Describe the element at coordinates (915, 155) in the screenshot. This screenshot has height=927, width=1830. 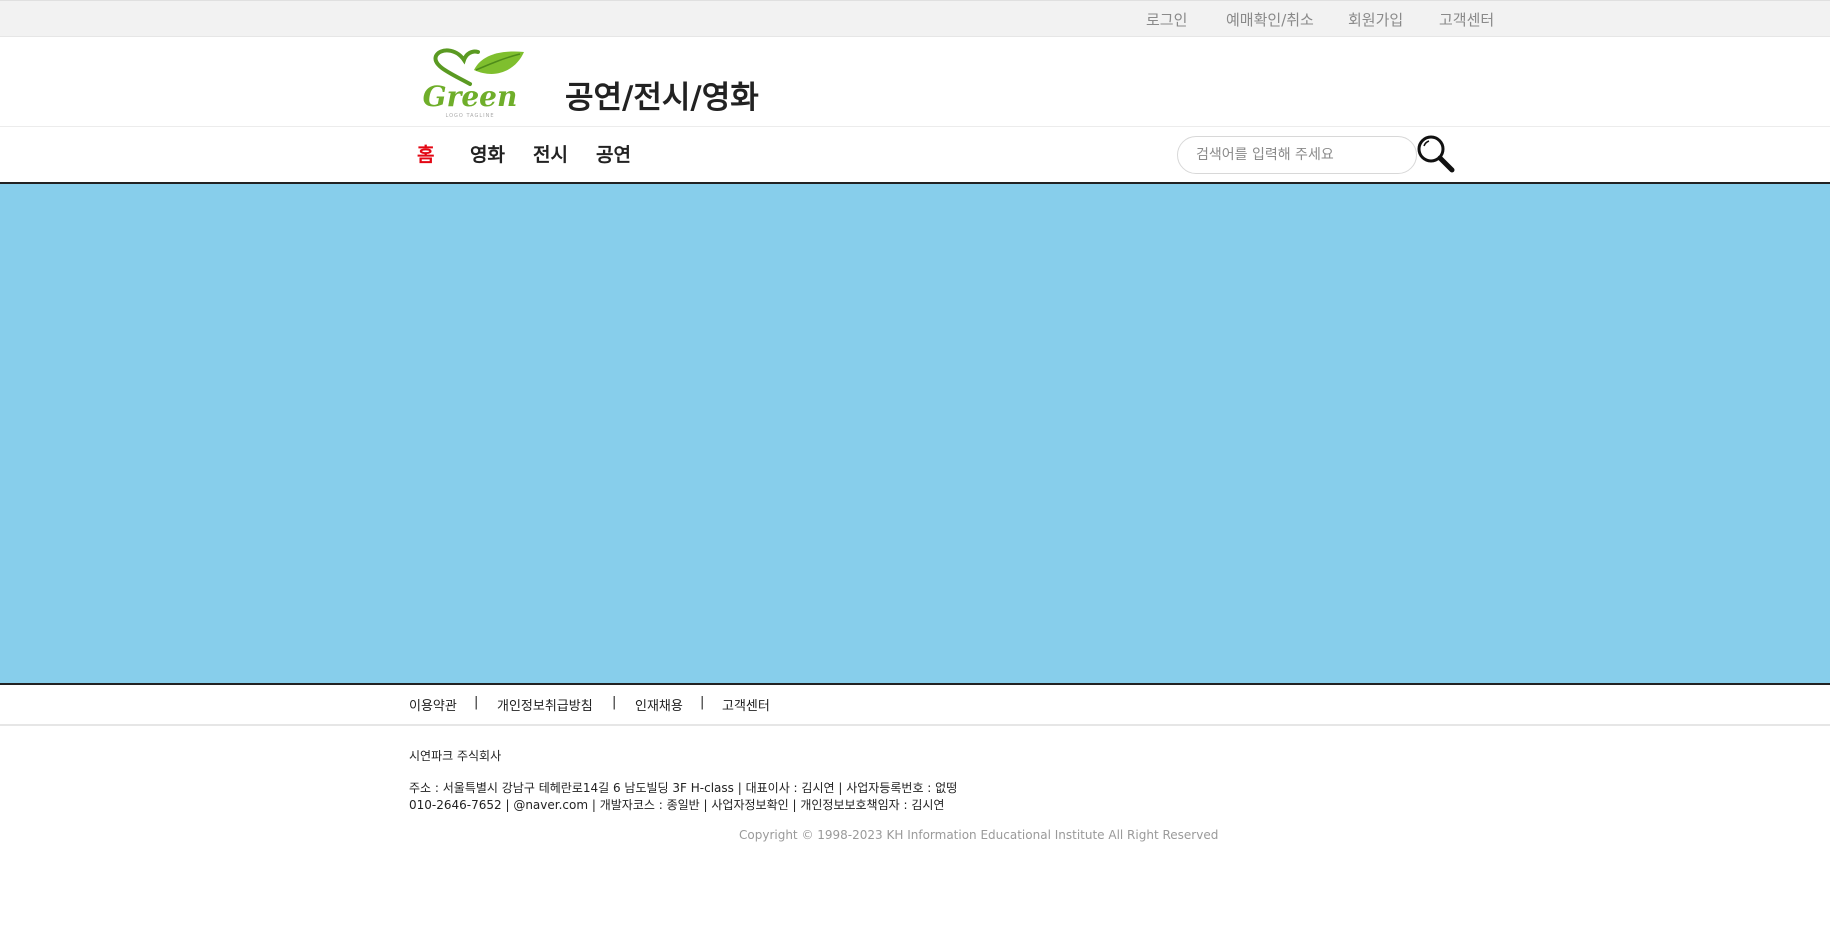
I see `main-nav: 홈 영화 전시 공연` at that location.